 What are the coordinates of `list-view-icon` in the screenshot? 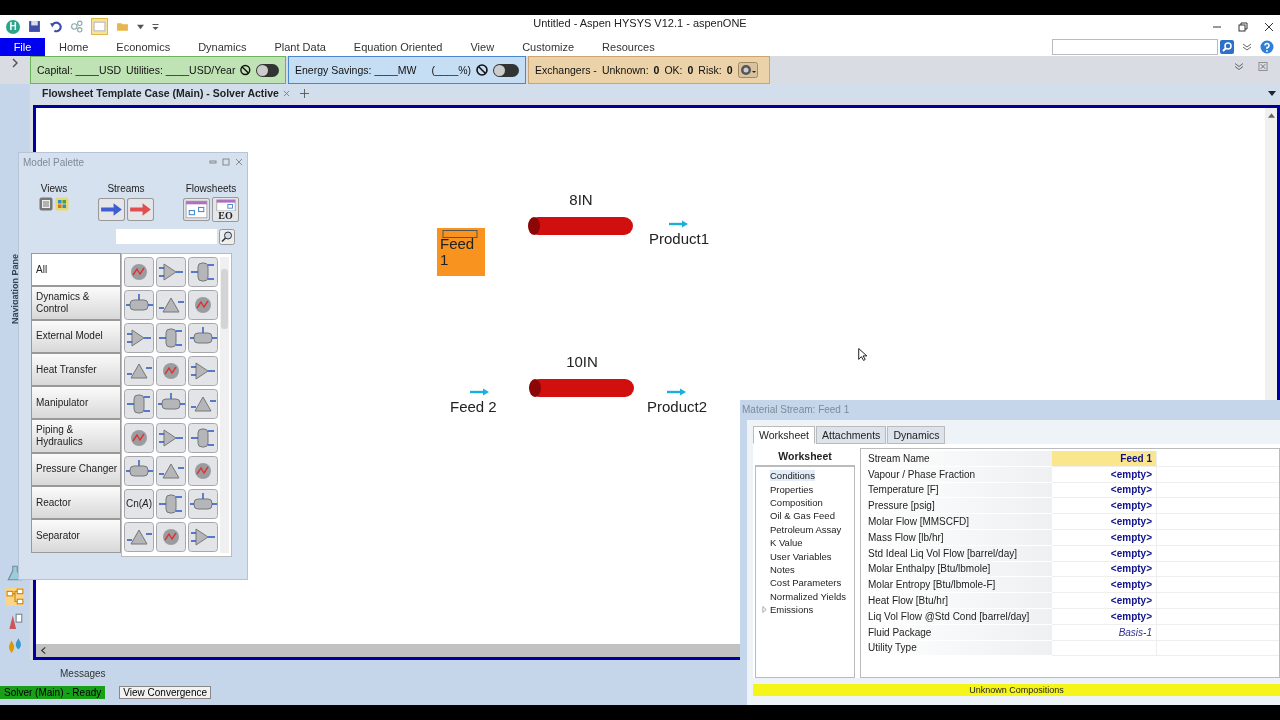 It's located at (46, 204).